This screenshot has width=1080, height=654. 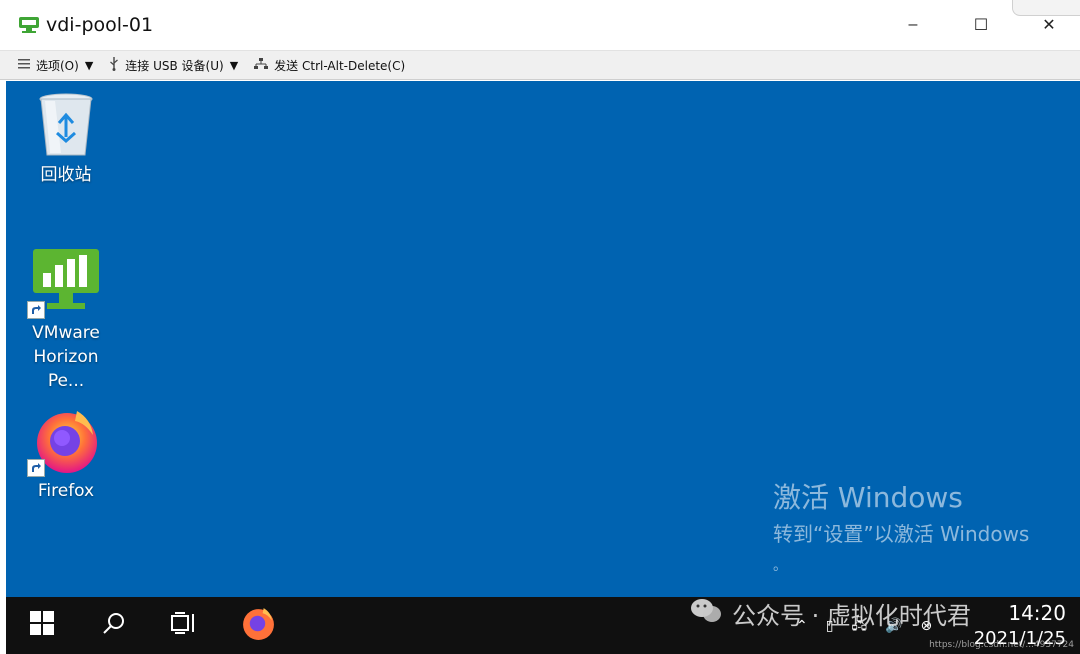 I want to click on watermark-url: https://blog.csdn.net/...4937724, so click(x=1001, y=645).